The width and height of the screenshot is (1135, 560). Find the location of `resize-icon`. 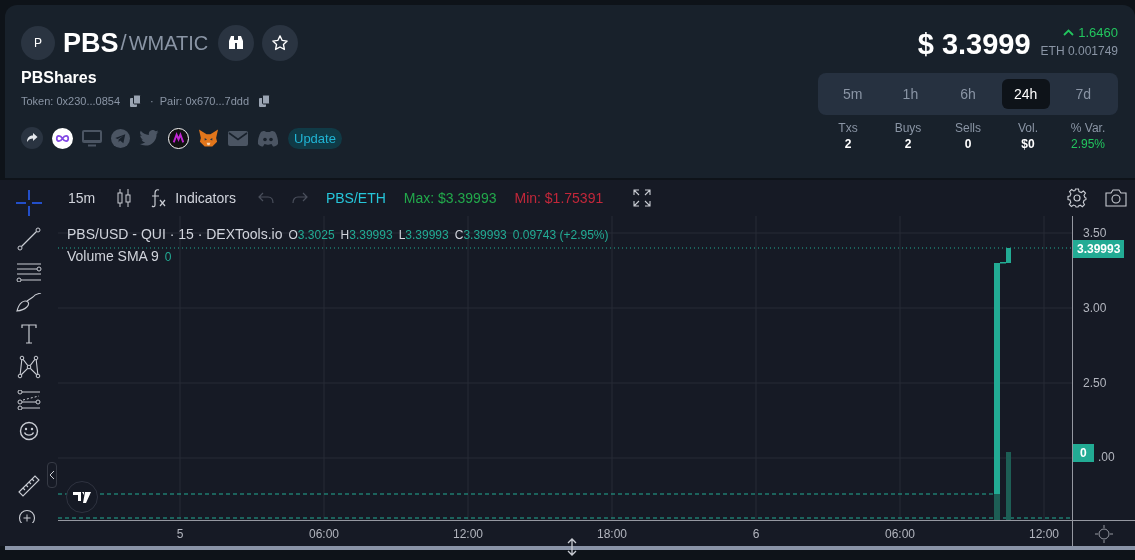

resize-icon is located at coordinates (572, 547).